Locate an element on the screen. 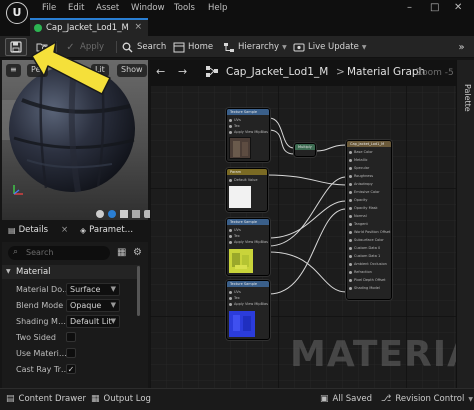  palette-tab: Palette is located at coordinates (465, 98).